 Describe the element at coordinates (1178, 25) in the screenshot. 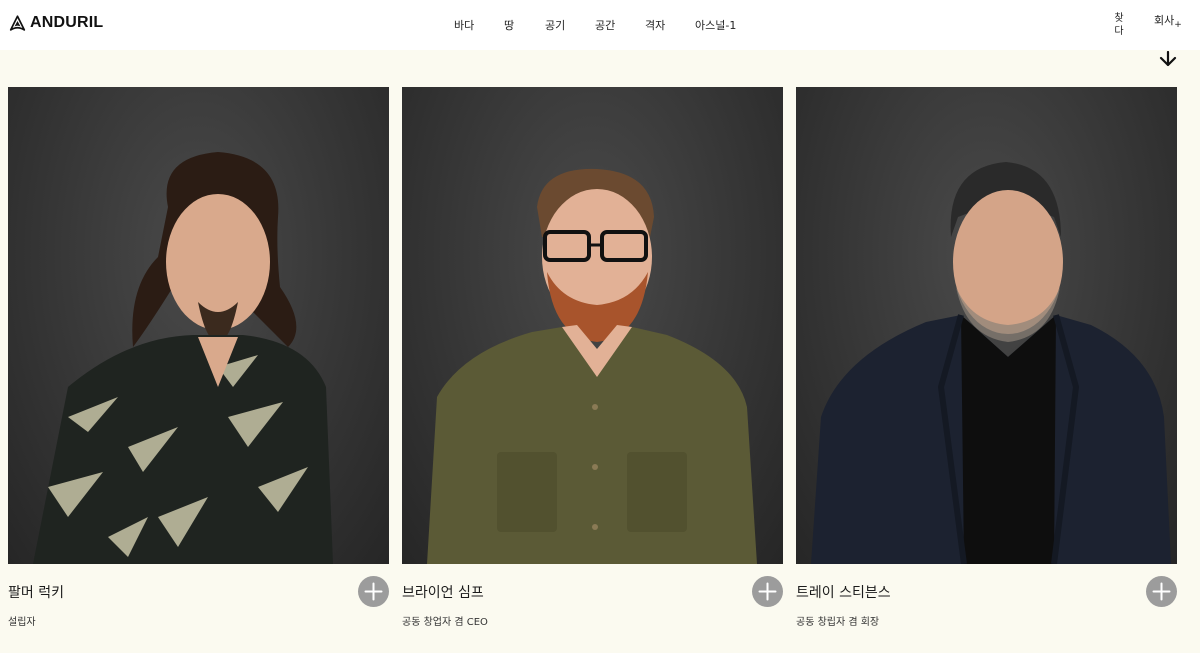

I see `company-plus-icon: +` at that location.